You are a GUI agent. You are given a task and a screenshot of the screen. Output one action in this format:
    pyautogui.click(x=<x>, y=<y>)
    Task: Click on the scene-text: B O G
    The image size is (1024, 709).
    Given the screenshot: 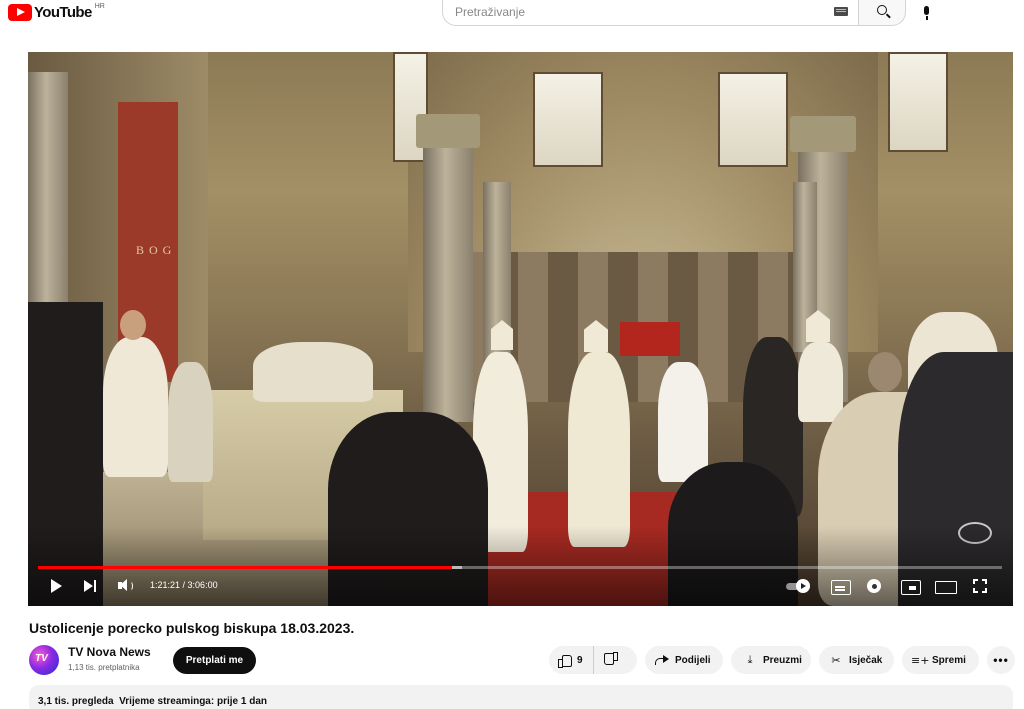 What is the action you would take?
    pyautogui.click(x=154, y=250)
    